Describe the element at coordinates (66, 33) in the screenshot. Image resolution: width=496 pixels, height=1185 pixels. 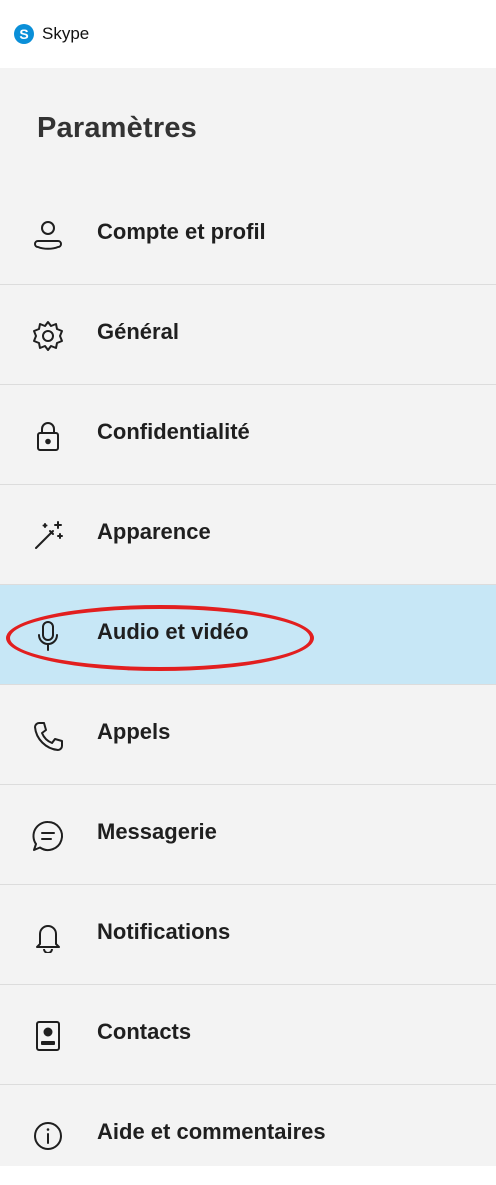
I see `app-title: Skype` at that location.